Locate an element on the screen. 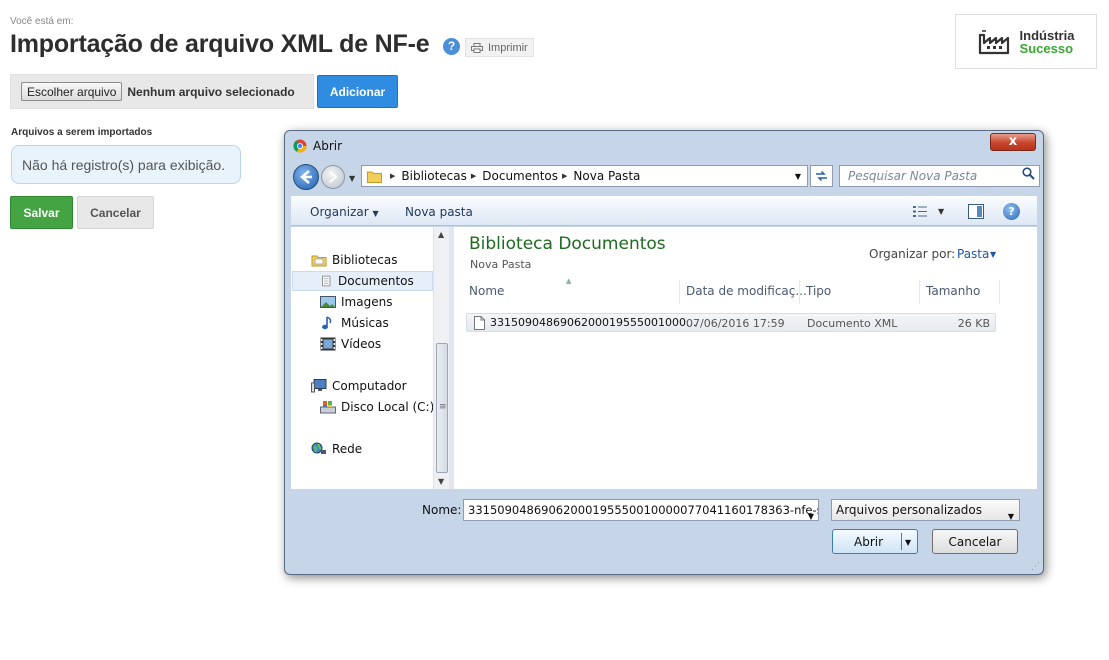 The image size is (1109, 660). scroll-down-icon: ▼ is located at coordinates (441, 481).